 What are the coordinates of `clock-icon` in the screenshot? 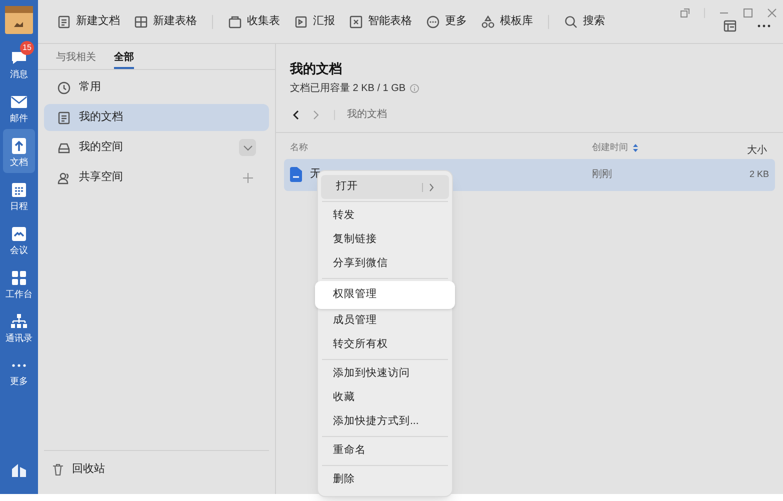 It's located at (64, 87).